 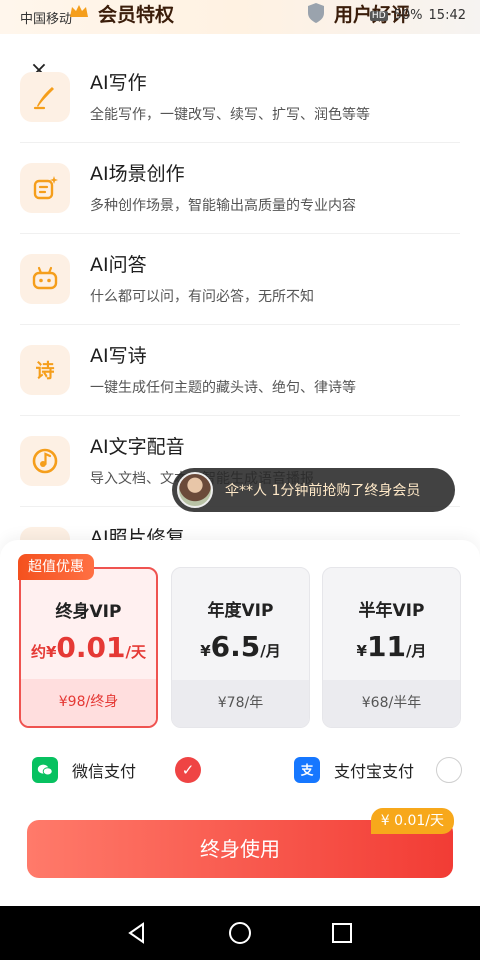 What do you see at coordinates (137, 447) in the screenshot?
I see `feature-title: AI文字配音` at bounding box center [137, 447].